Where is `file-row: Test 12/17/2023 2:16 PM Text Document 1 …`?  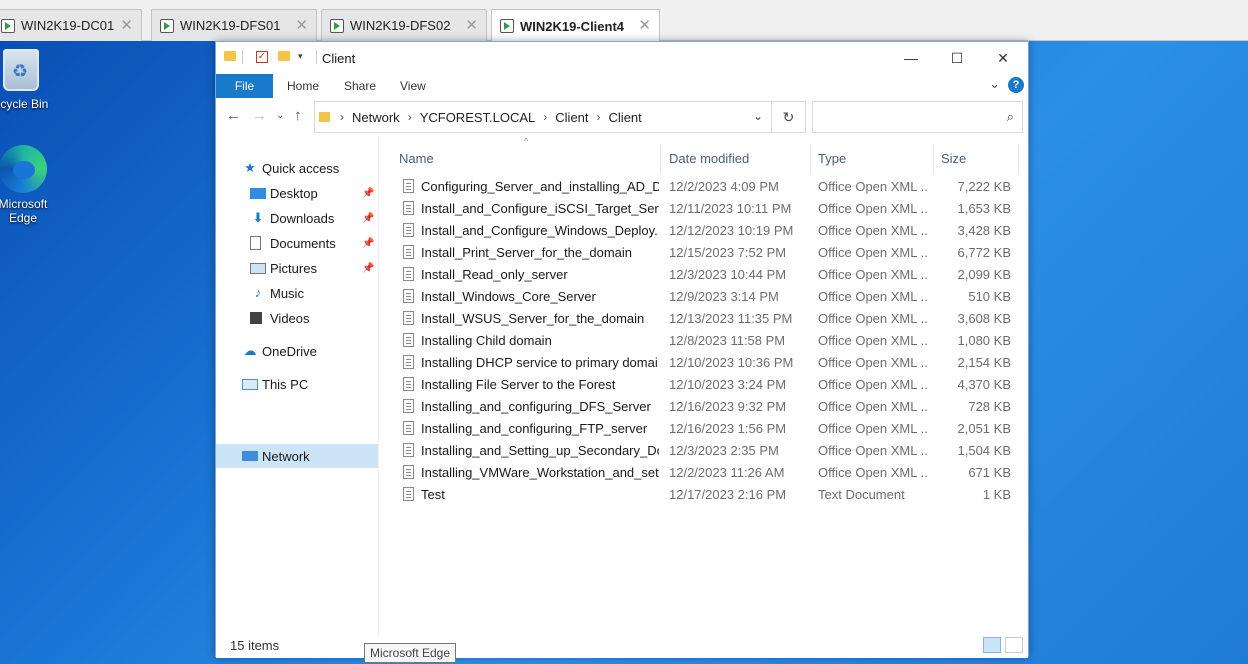 file-row: Test 12/17/2023 2:16 PM Text Document 1 … is located at coordinates (709, 495).